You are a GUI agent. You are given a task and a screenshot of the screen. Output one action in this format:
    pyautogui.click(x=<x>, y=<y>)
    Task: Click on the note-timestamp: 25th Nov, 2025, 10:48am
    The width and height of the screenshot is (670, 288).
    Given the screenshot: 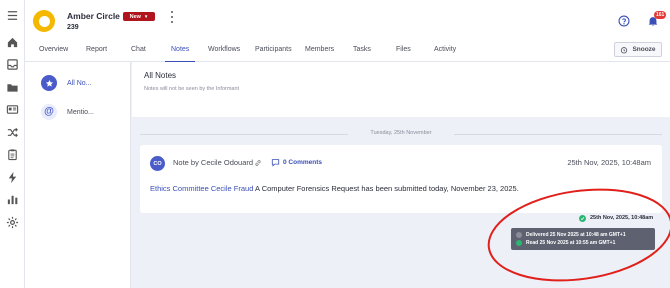 What is the action you would take?
    pyautogui.click(x=609, y=162)
    